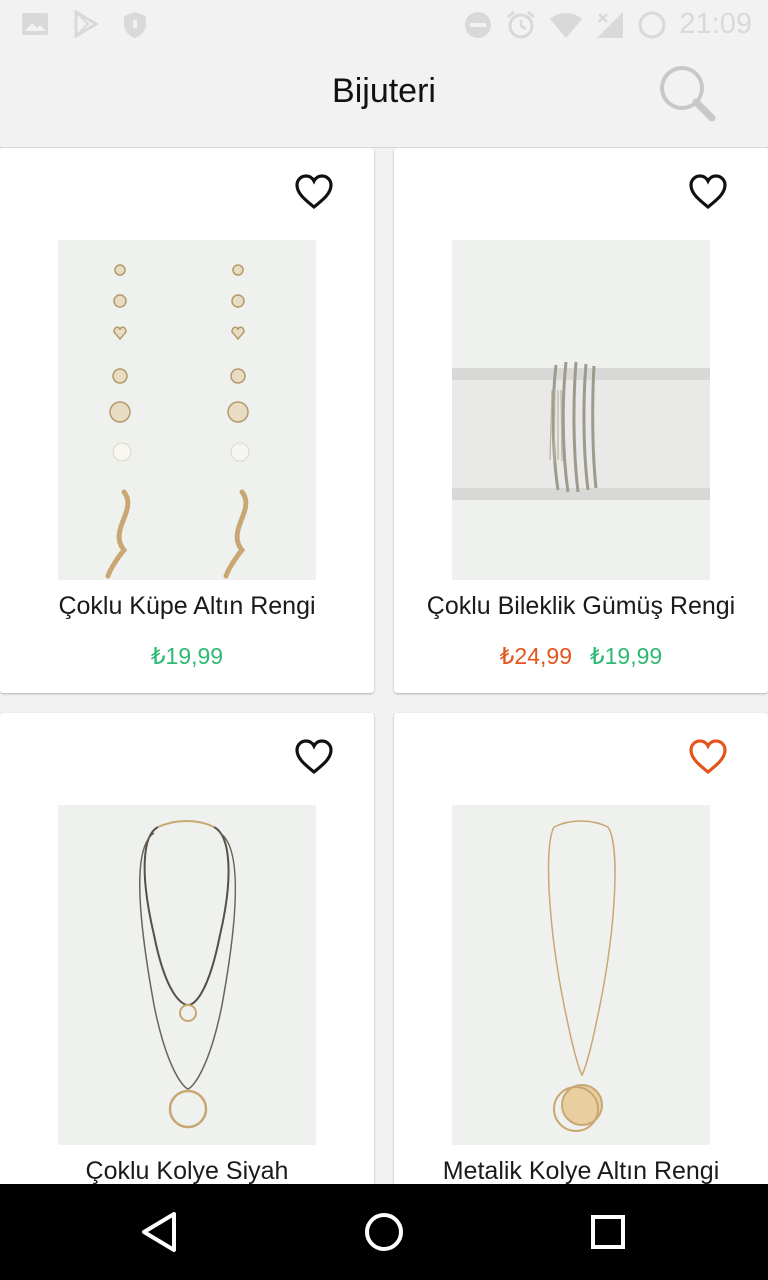 This screenshot has height=1280, width=768. I want to click on back-button, so click(160, 1232).